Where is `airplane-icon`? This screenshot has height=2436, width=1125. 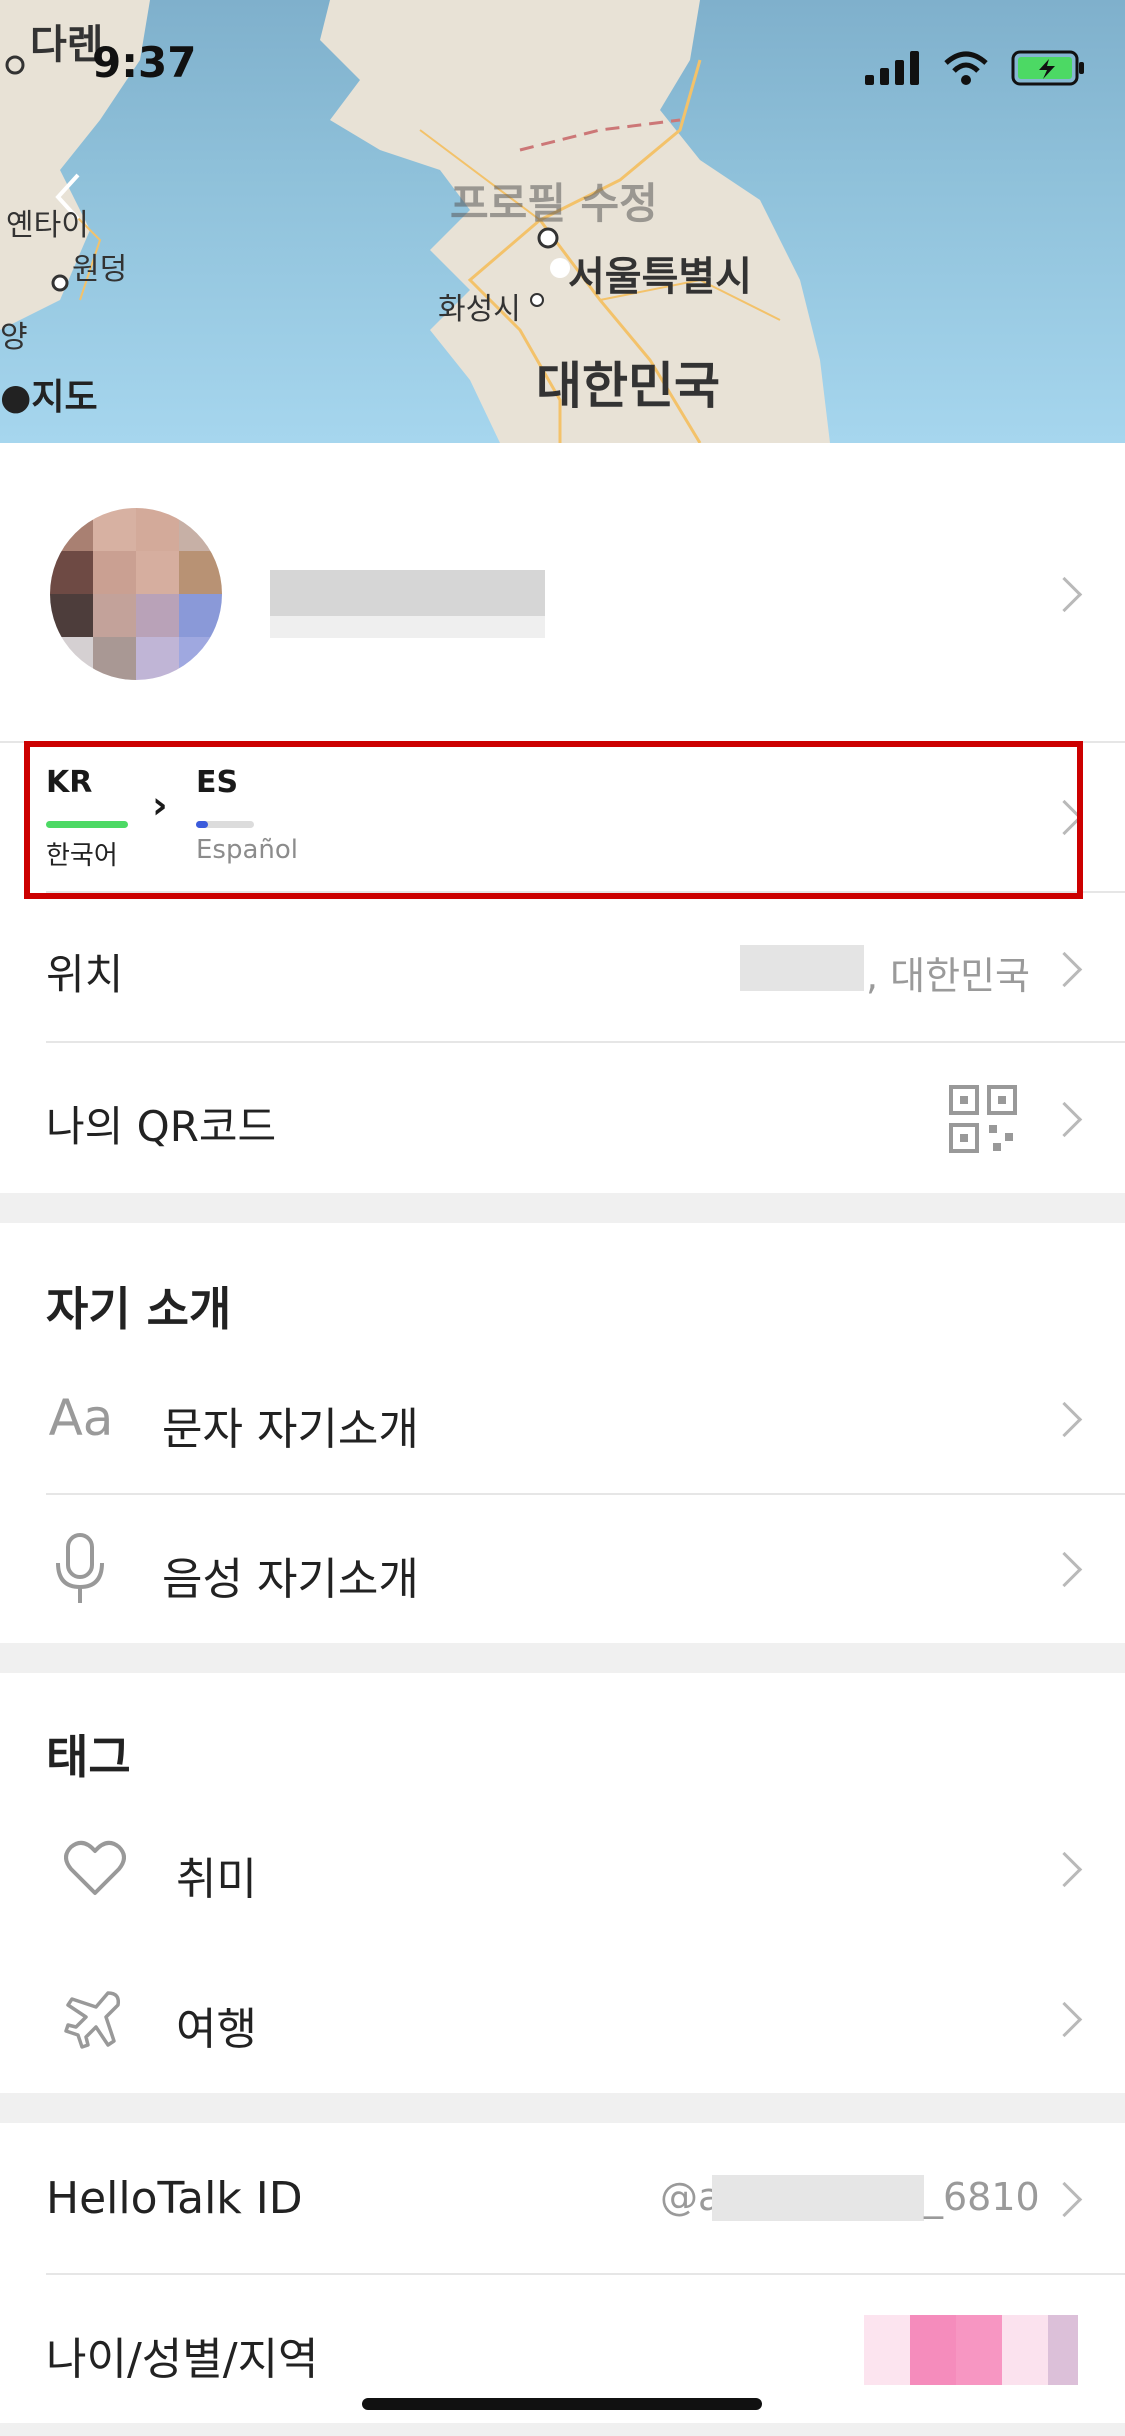 airplane-icon is located at coordinates (92, 2020).